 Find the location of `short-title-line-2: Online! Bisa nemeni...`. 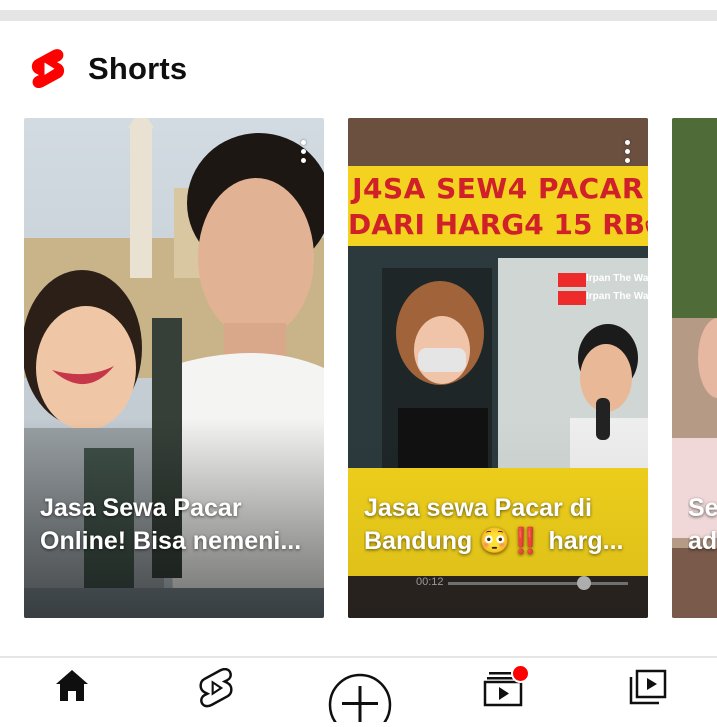

short-title-line-2: Online! Bisa nemeni... is located at coordinates (171, 541).